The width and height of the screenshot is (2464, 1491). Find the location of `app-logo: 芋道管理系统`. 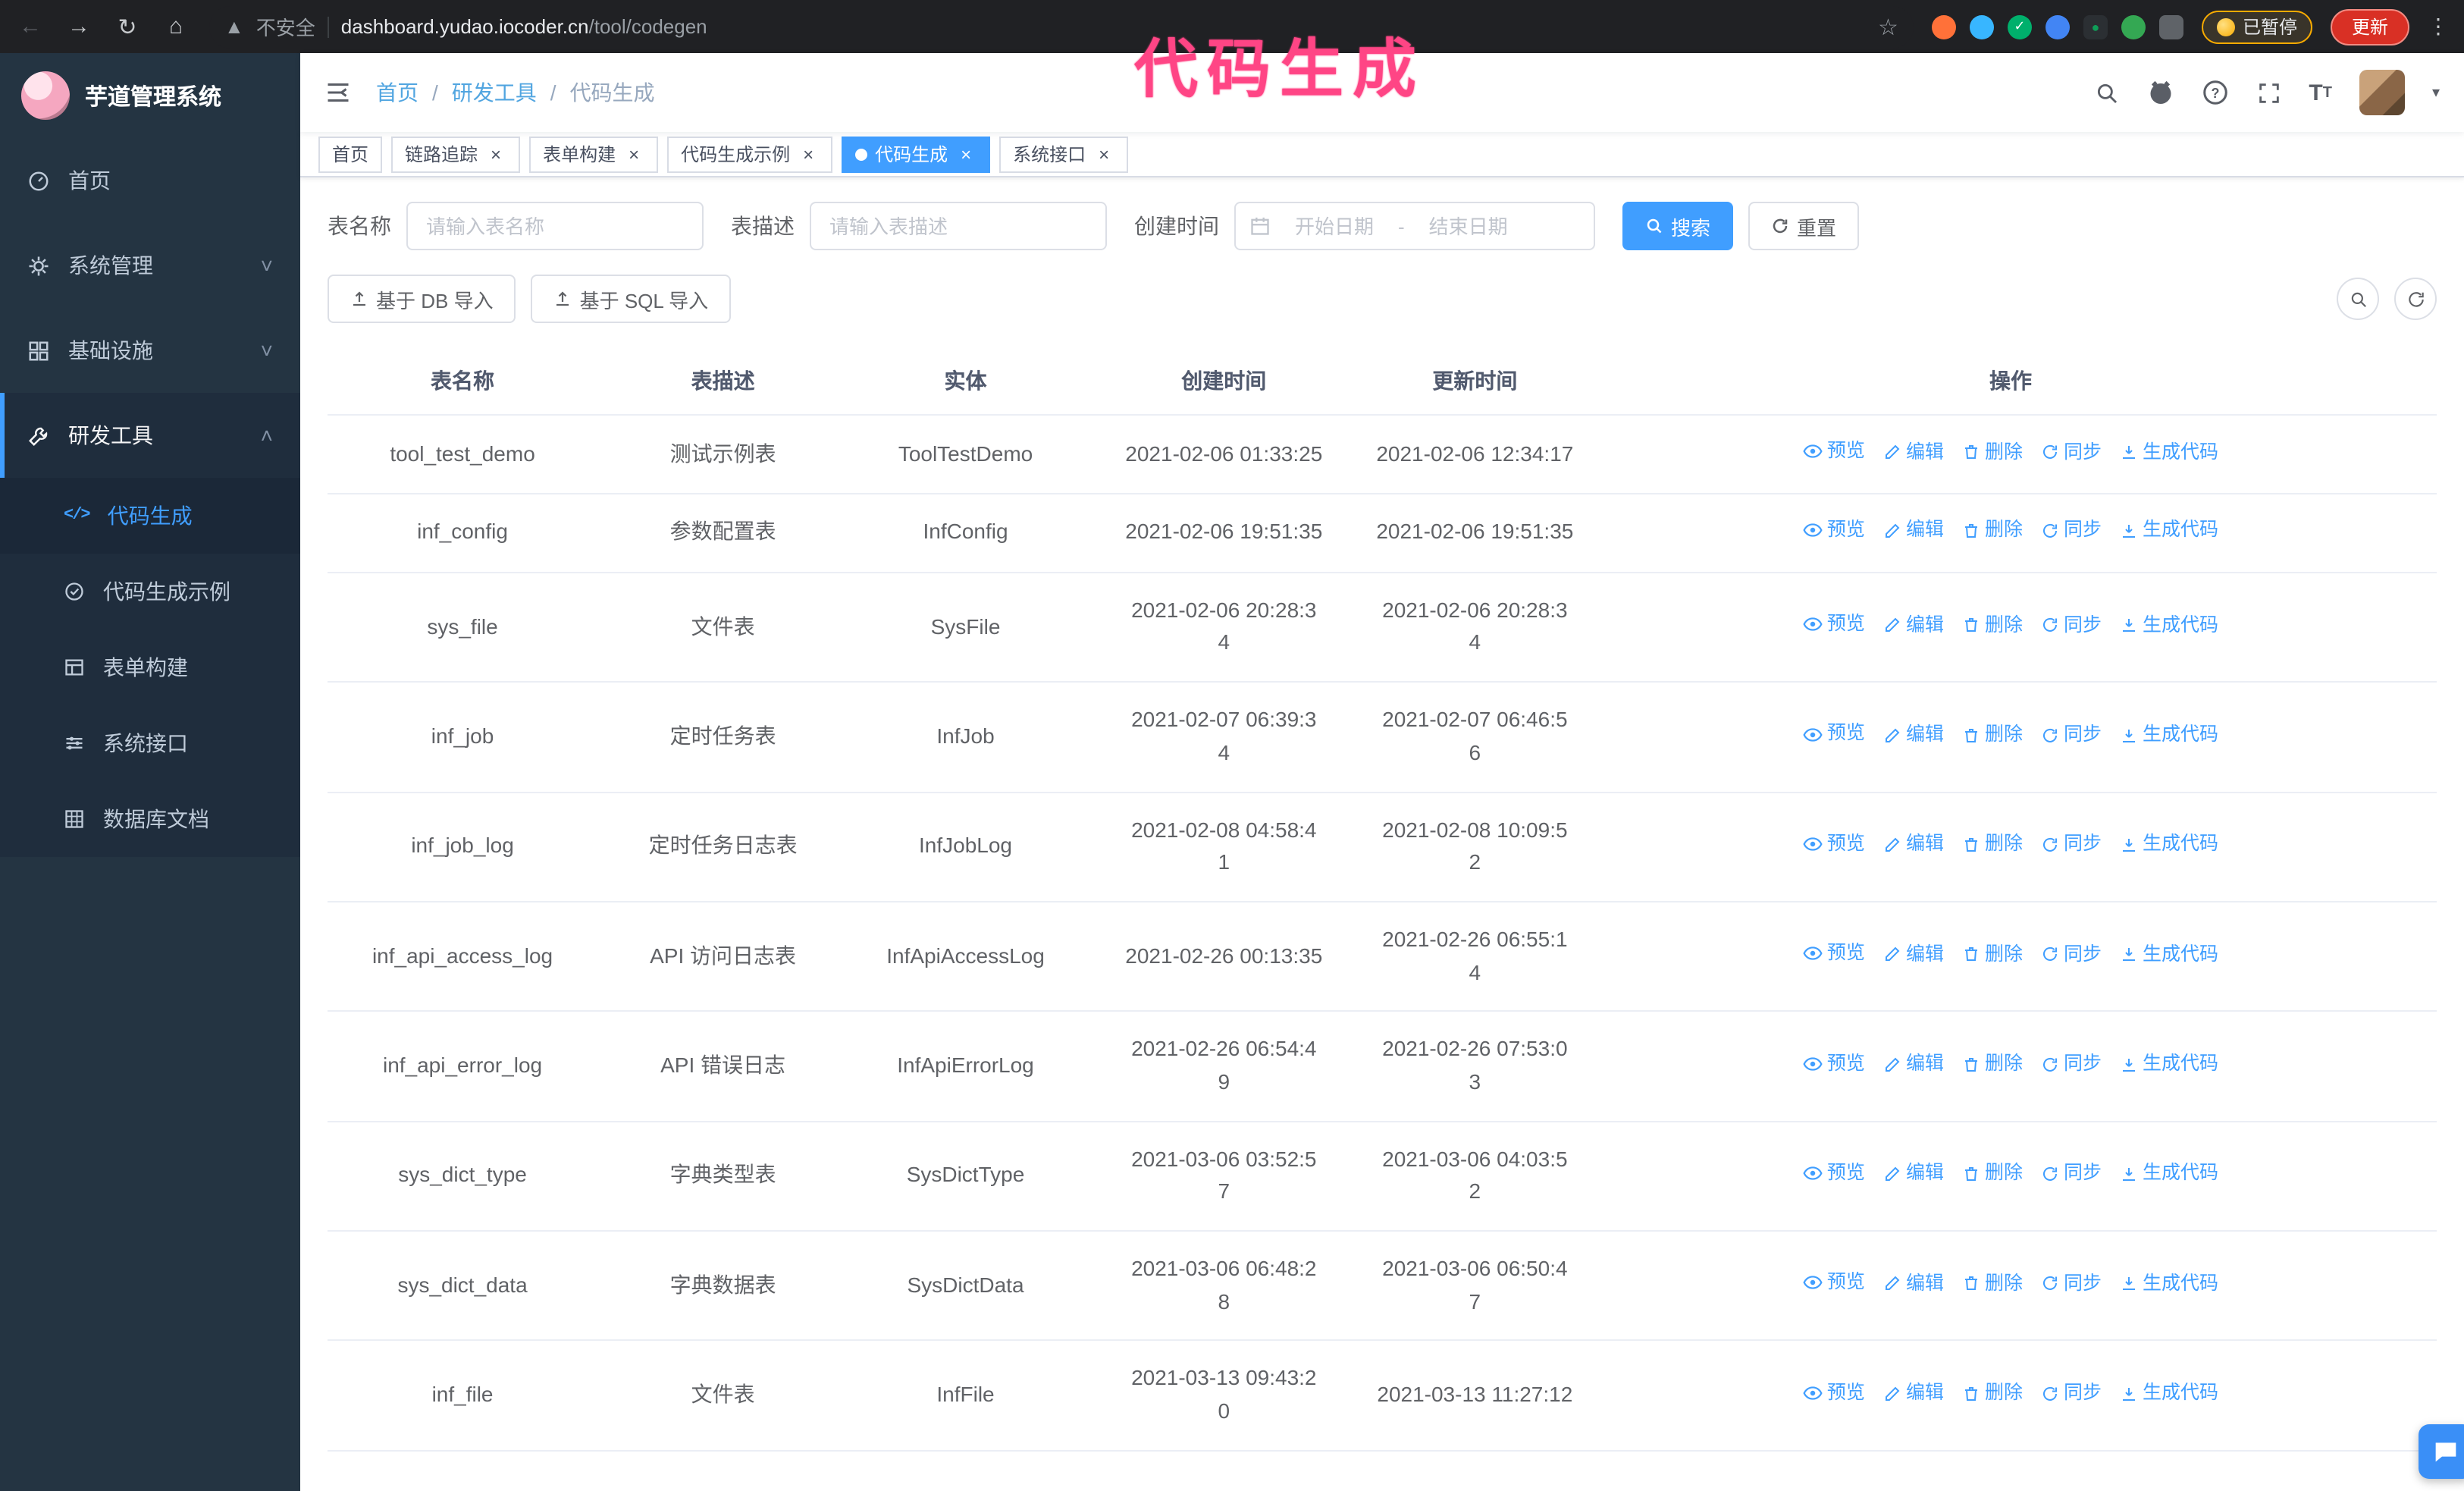

app-logo: 芋道管理系统 is located at coordinates (150, 95).